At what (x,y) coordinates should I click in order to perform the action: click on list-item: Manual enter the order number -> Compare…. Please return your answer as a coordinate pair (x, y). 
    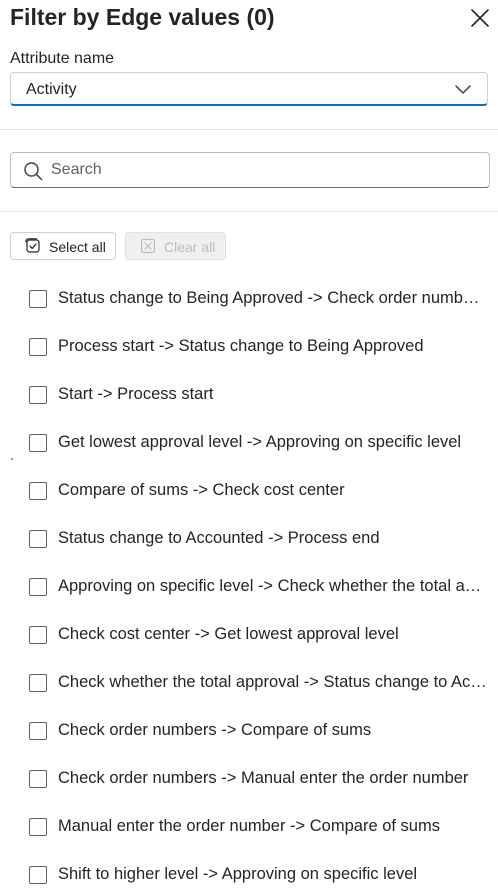
    Looking at the image, I should click on (261, 828).